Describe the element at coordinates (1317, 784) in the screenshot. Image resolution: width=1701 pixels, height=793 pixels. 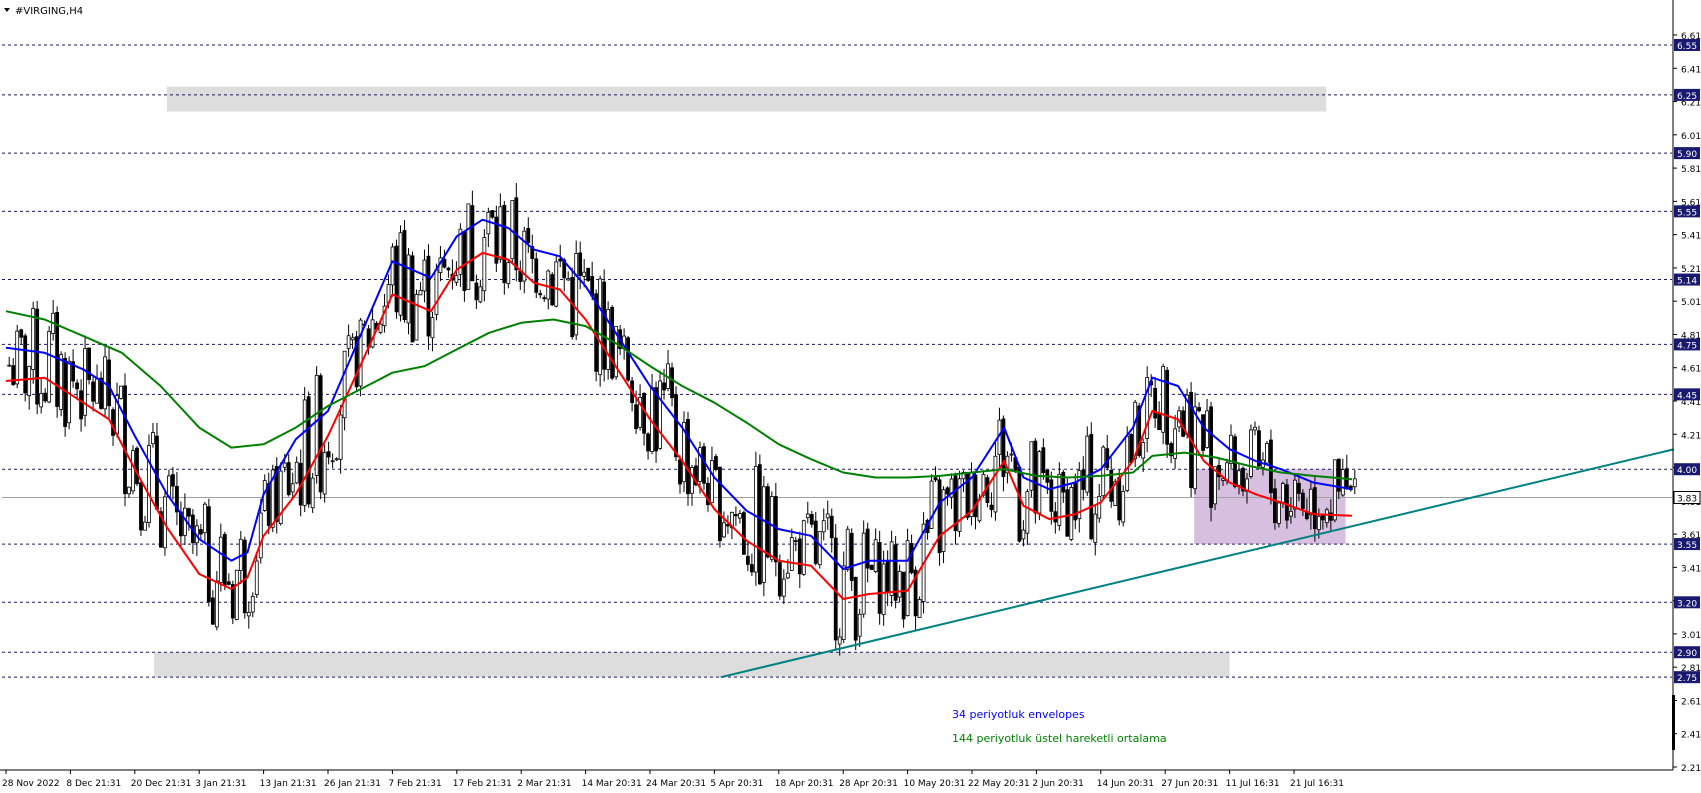
I see `x-tick-label: 21 Jul 16:31` at that location.